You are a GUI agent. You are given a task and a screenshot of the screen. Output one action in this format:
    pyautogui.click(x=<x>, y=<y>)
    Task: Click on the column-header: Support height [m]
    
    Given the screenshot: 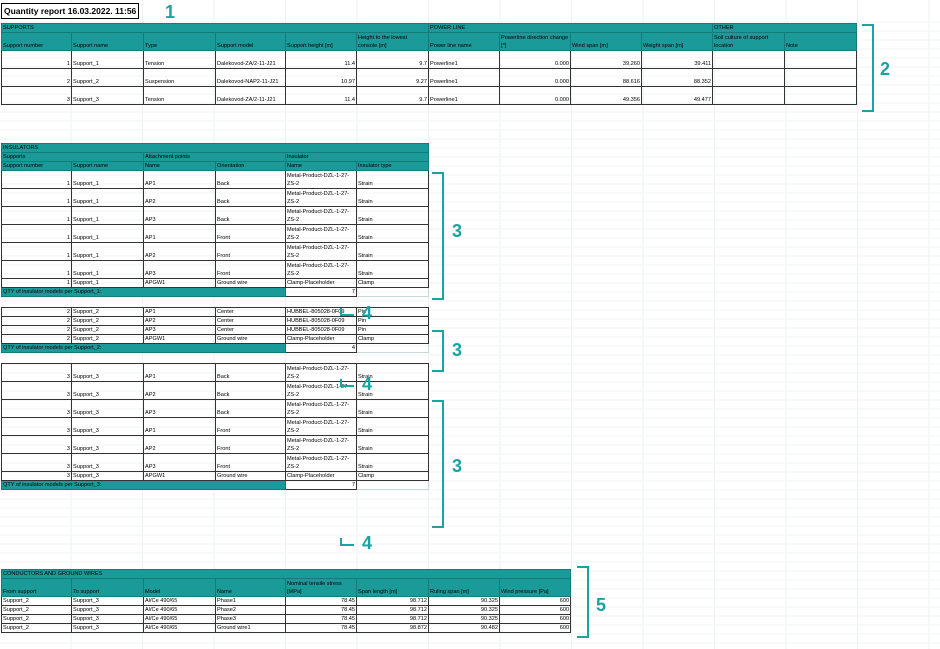 What is the action you would take?
    pyautogui.click(x=321, y=41)
    